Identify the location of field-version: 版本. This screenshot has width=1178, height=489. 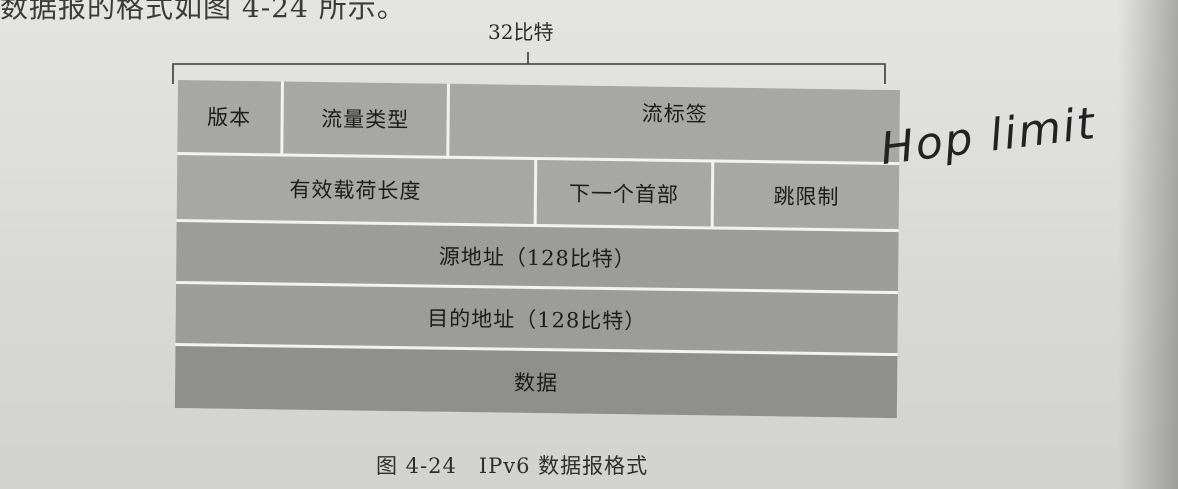
(229, 117).